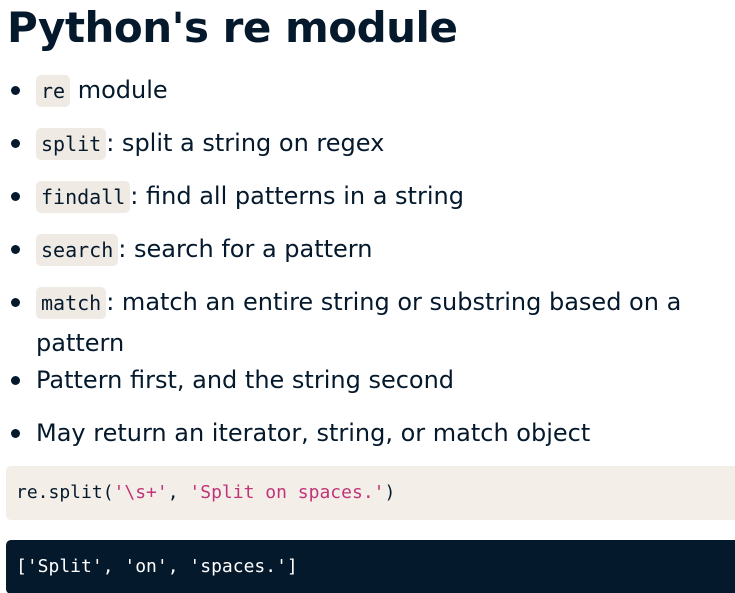 The height and width of the screenshot is (593, 735). I want to click on inline-code-findall: findall, so click(83, 197).